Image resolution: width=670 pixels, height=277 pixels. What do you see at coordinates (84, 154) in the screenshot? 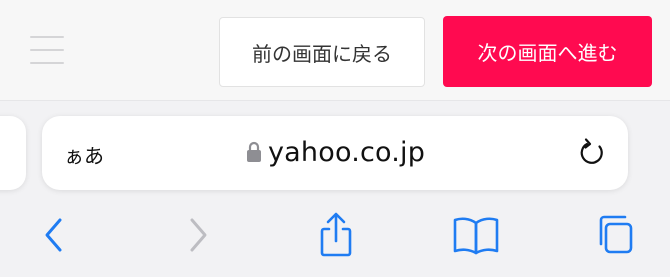
I see `reader-options-button: ぁあ` at bounding box center [84, 154].